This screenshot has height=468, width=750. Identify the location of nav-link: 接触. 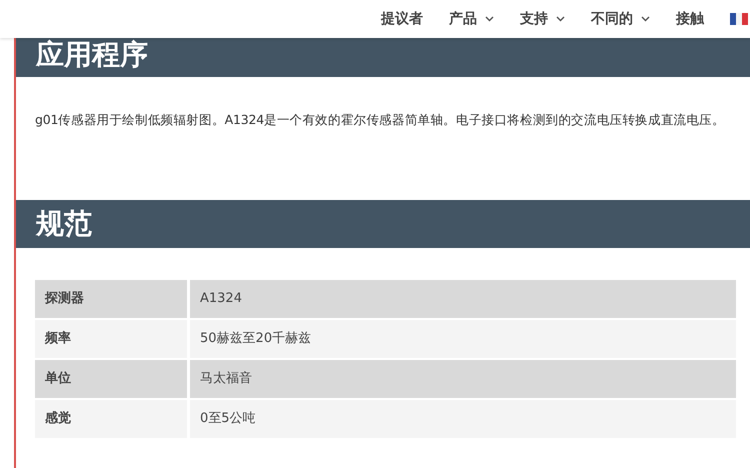
(690, 19).